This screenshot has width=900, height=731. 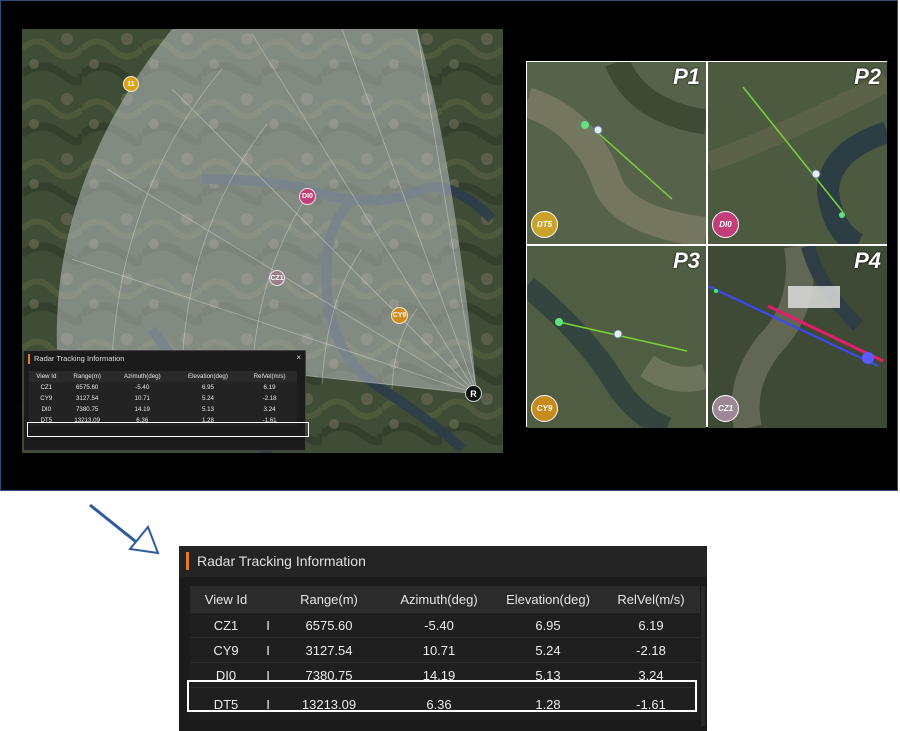 What do you see at coordinates (686, 76) in the screenshot?
I see `panel-label: P1` at bounding box center [686, 76].